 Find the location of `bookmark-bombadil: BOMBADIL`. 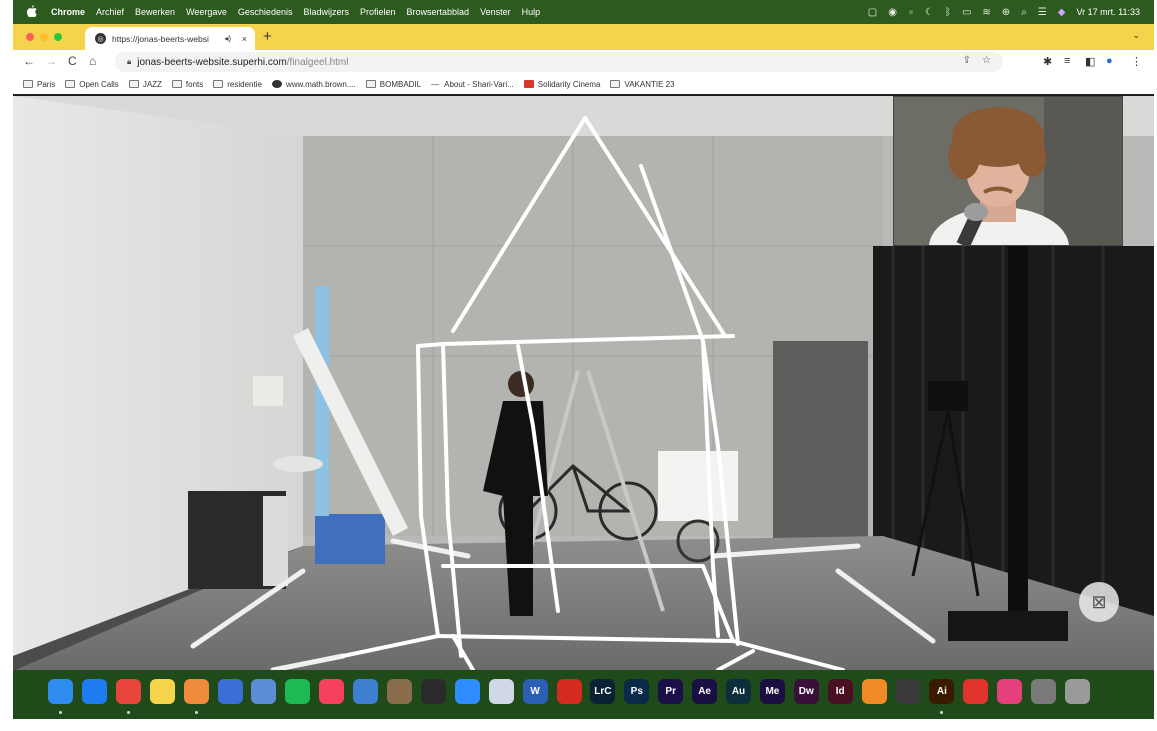

bookmark-bombadil: BOMBADIL is located at coordinates (393, 84).